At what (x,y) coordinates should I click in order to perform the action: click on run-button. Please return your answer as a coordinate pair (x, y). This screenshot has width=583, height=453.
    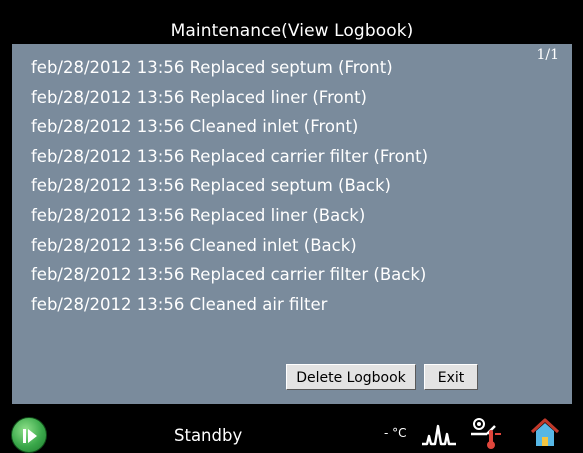
    Looking at the image, I should click on (29, 435).